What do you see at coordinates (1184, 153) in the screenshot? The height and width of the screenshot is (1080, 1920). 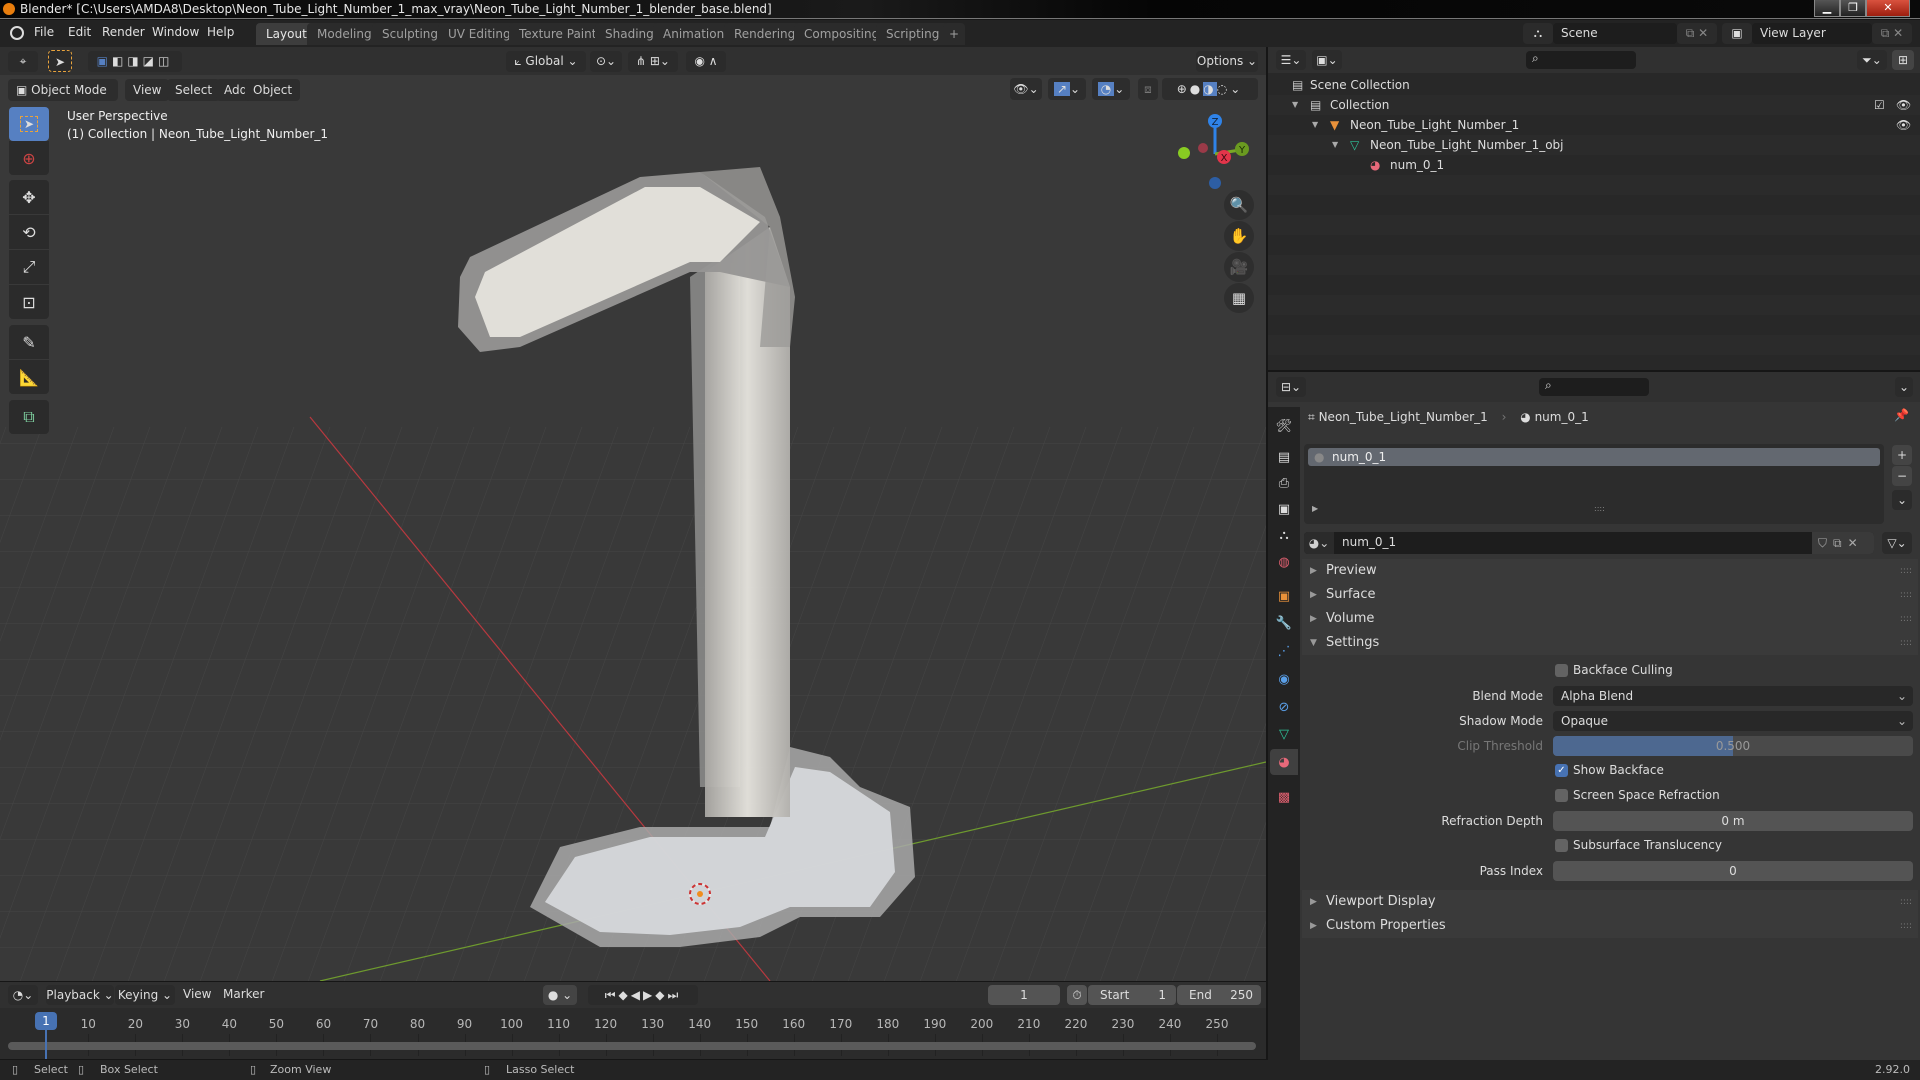 I see `gizmo-neg-y` at bounding box center [1184, 153].